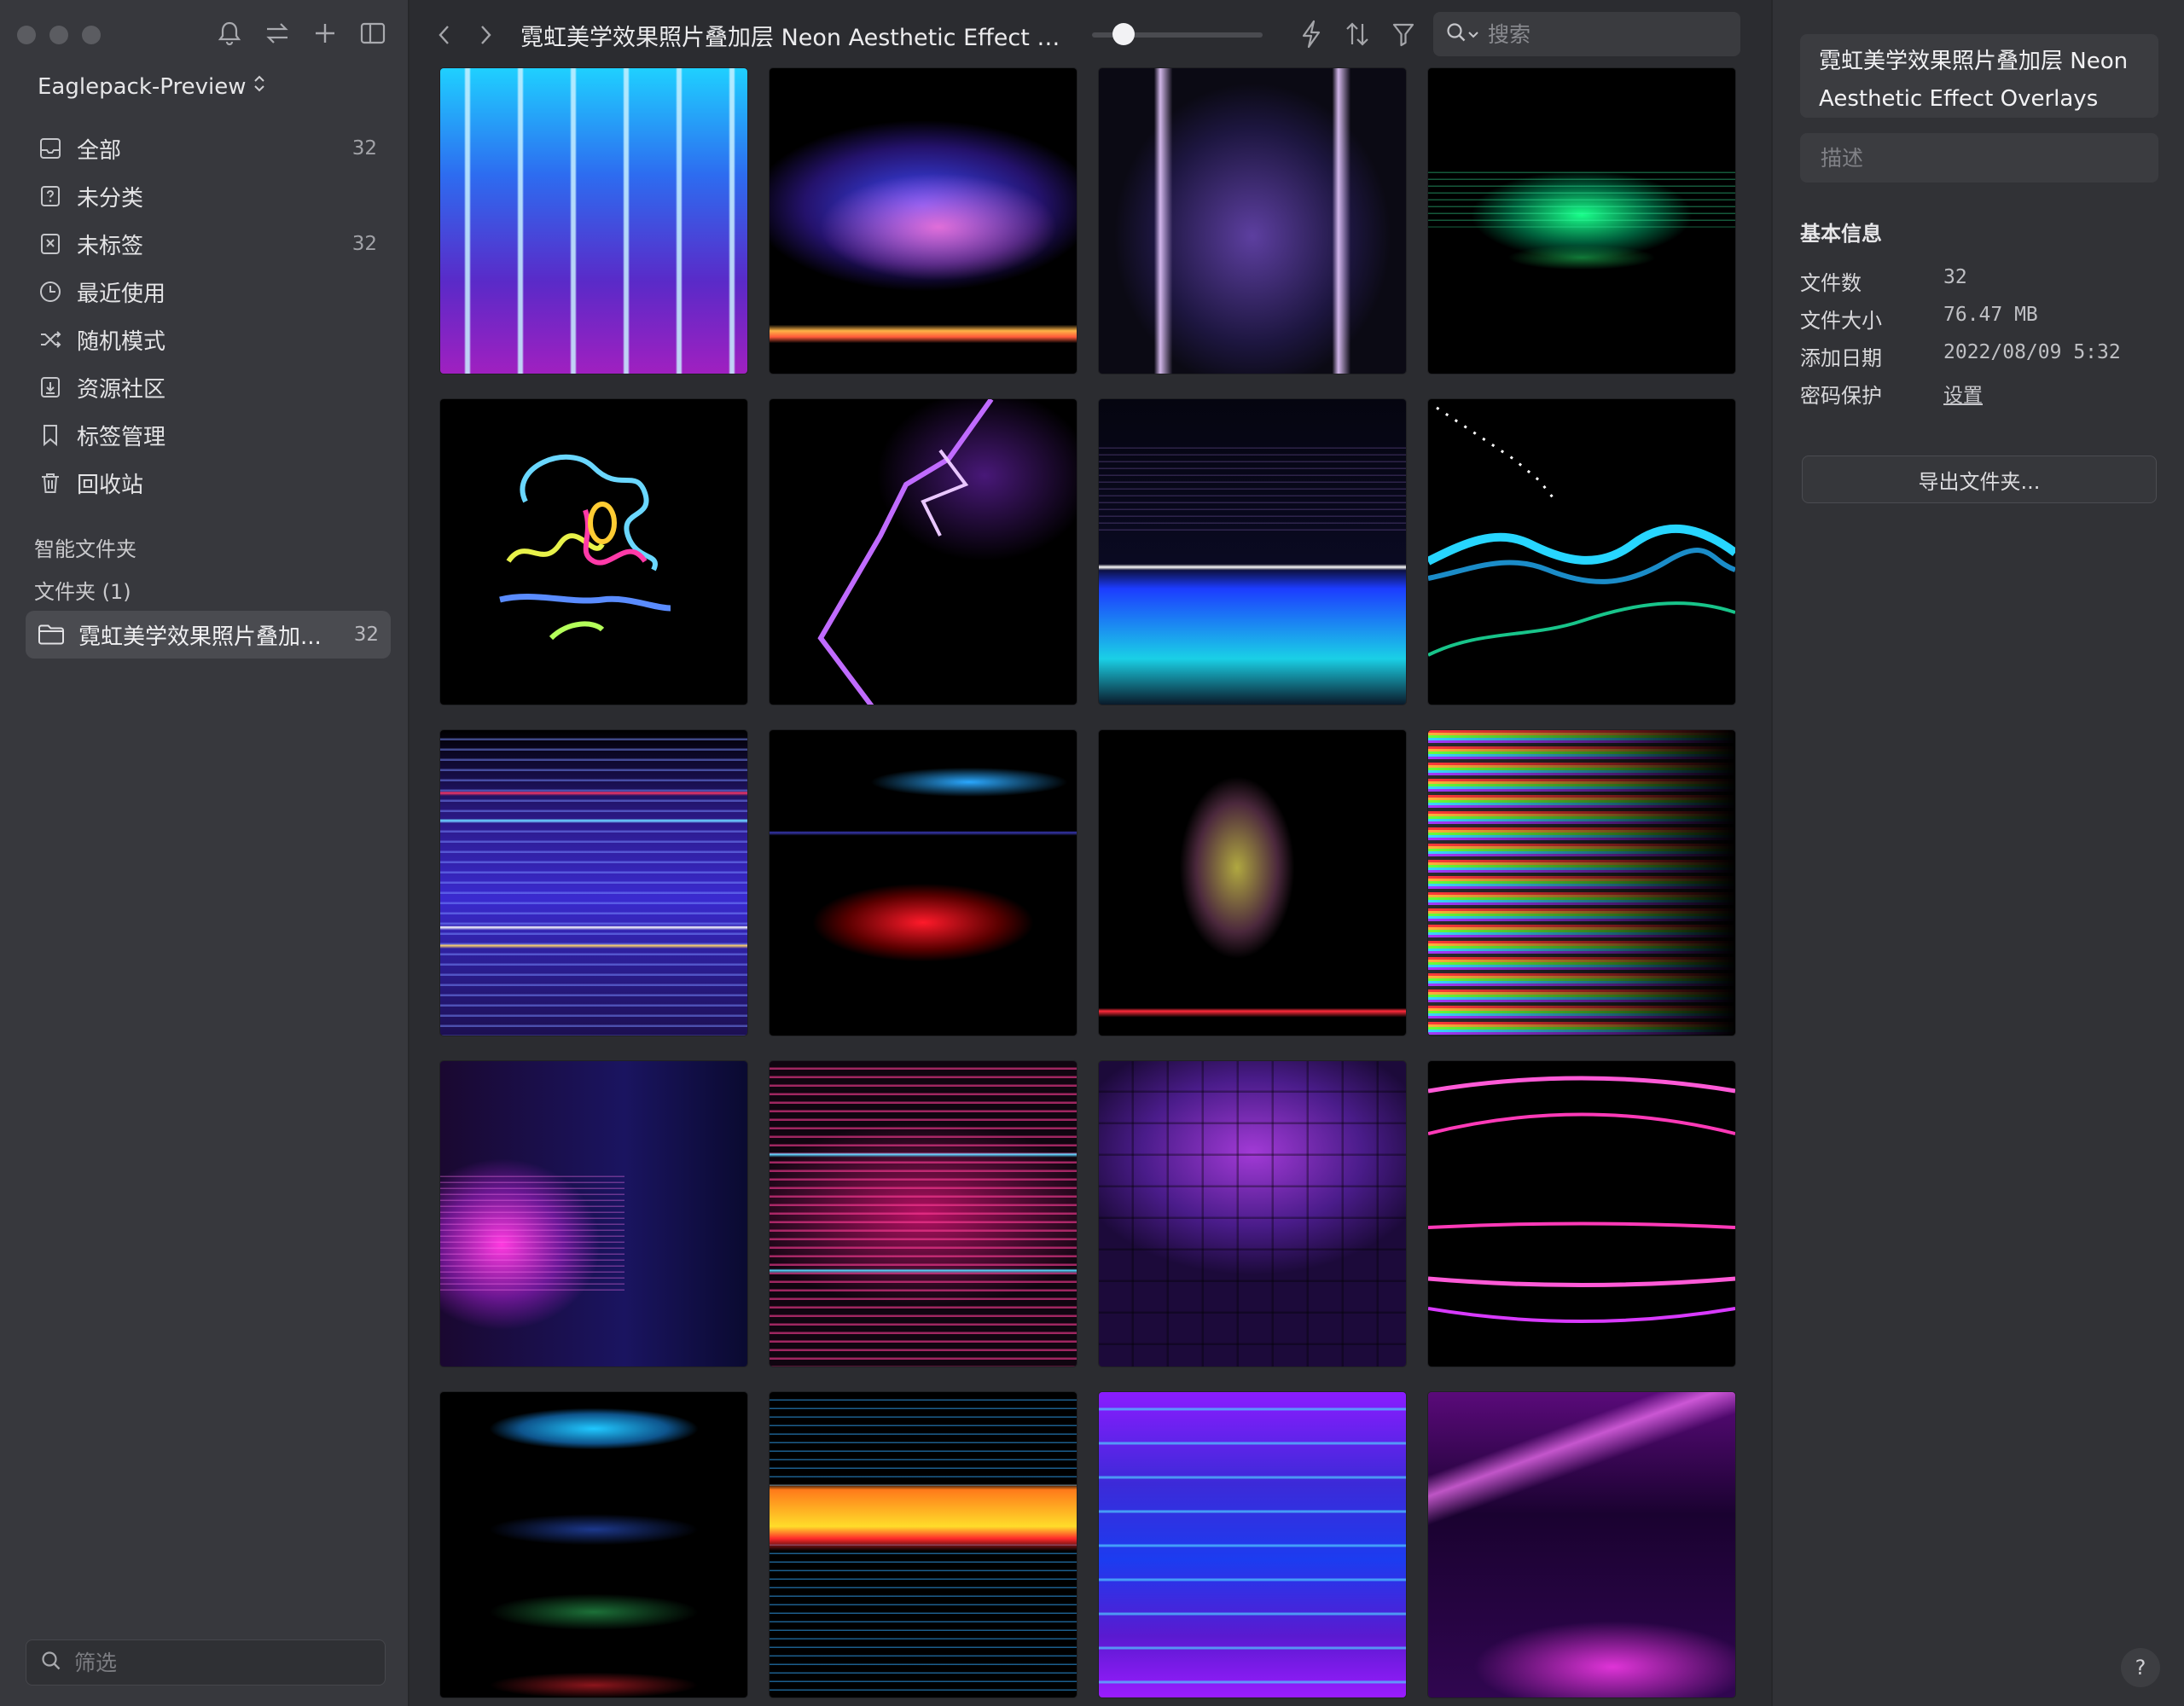 This screenshot has height=1706, width=2184. I want to click on thumbnail-size-slider, so click(1177, 34).